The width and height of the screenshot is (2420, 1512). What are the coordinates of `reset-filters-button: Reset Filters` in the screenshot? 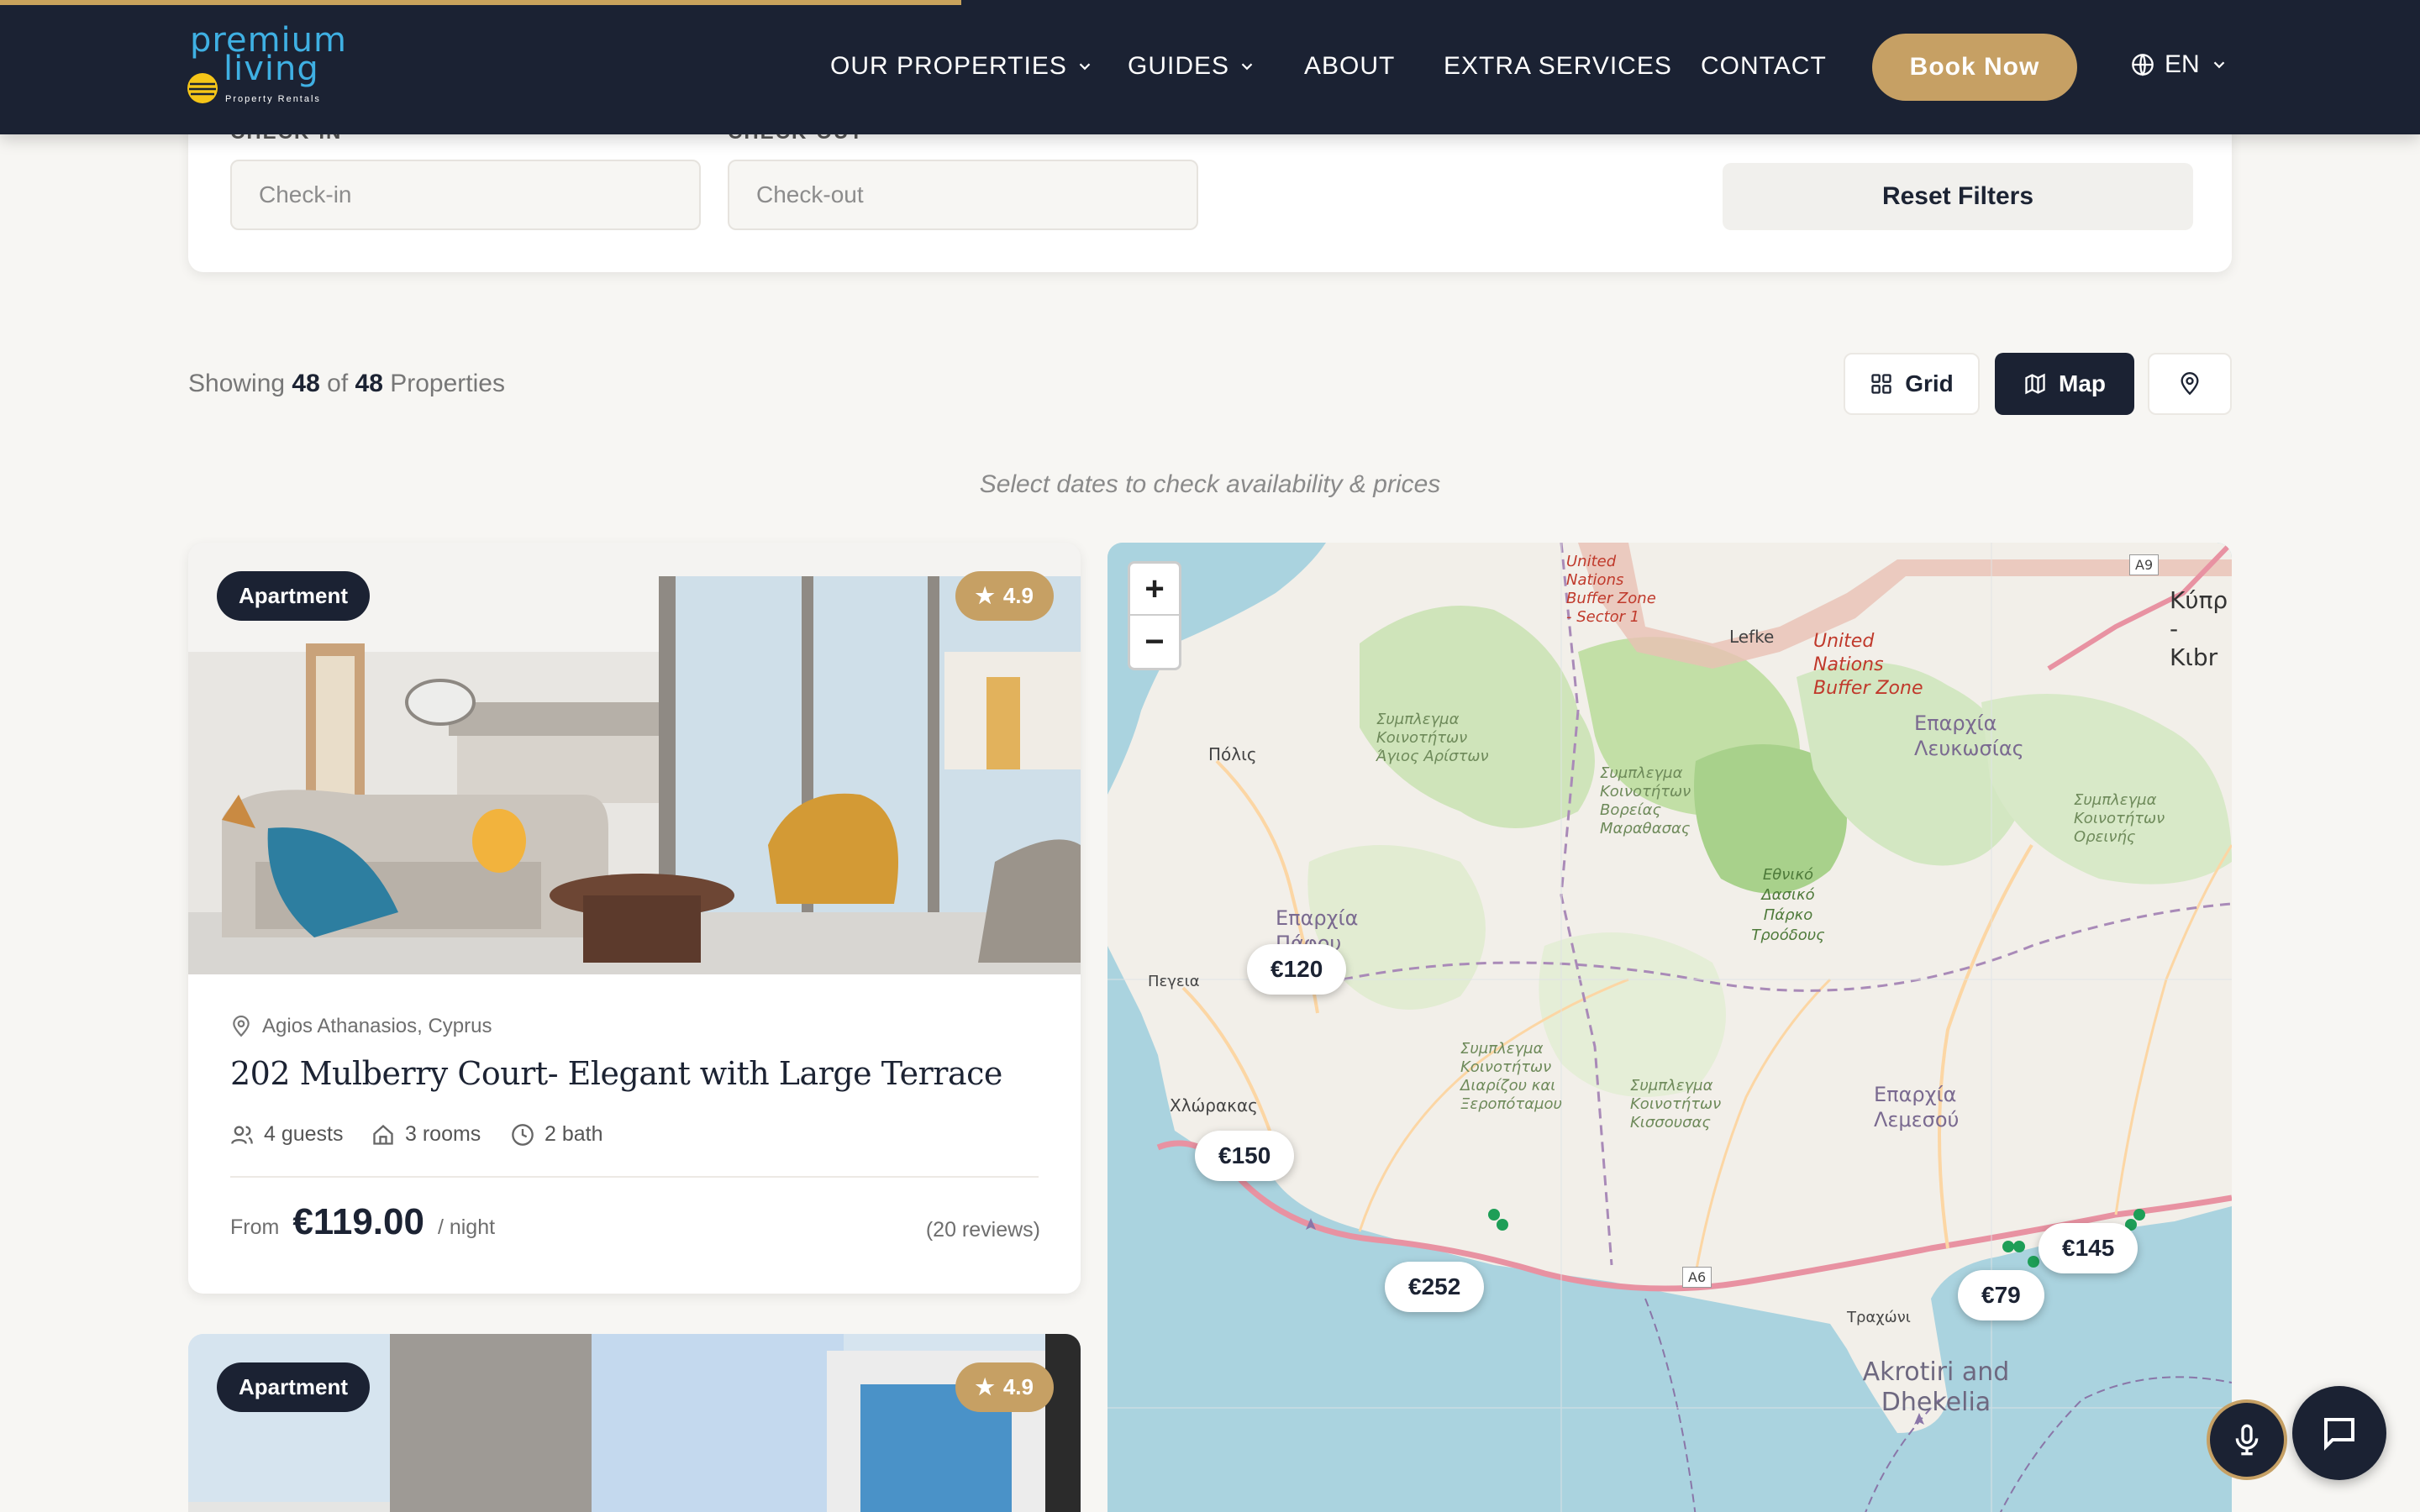 It's located at (1958, 196).